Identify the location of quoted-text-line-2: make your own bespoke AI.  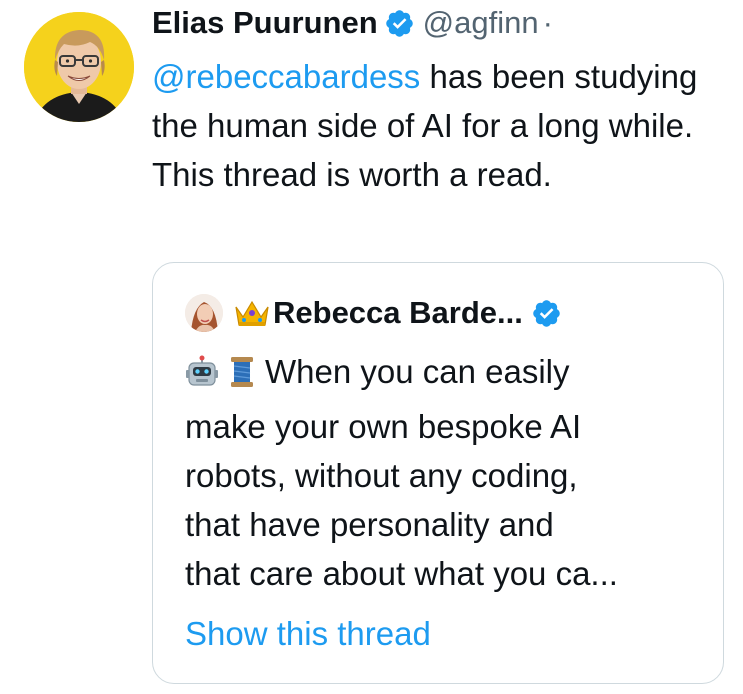
(383, 426).